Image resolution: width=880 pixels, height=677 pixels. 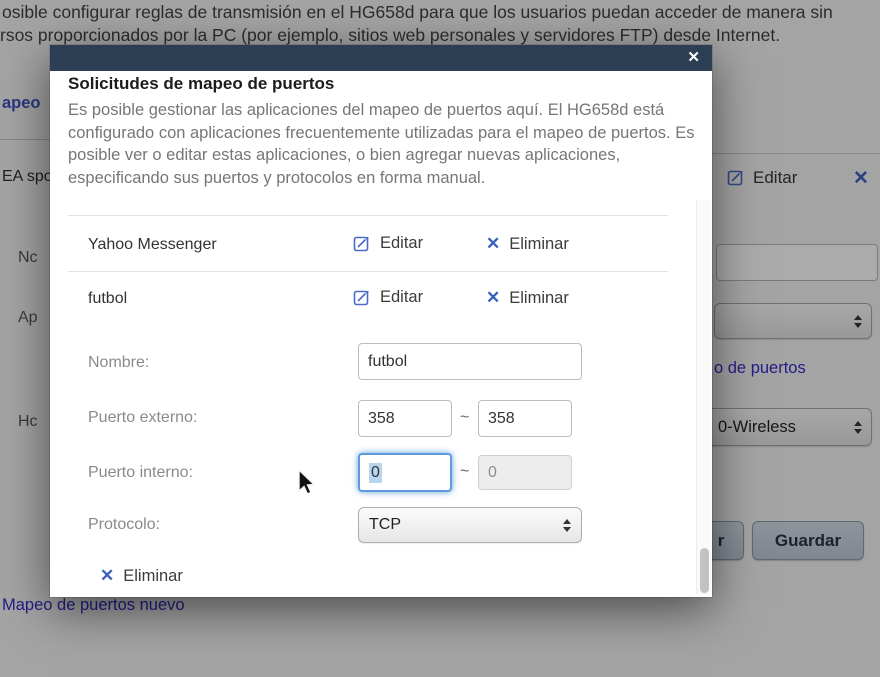 I want to click on protocol-select: TCP, so click(x=470, y=525).